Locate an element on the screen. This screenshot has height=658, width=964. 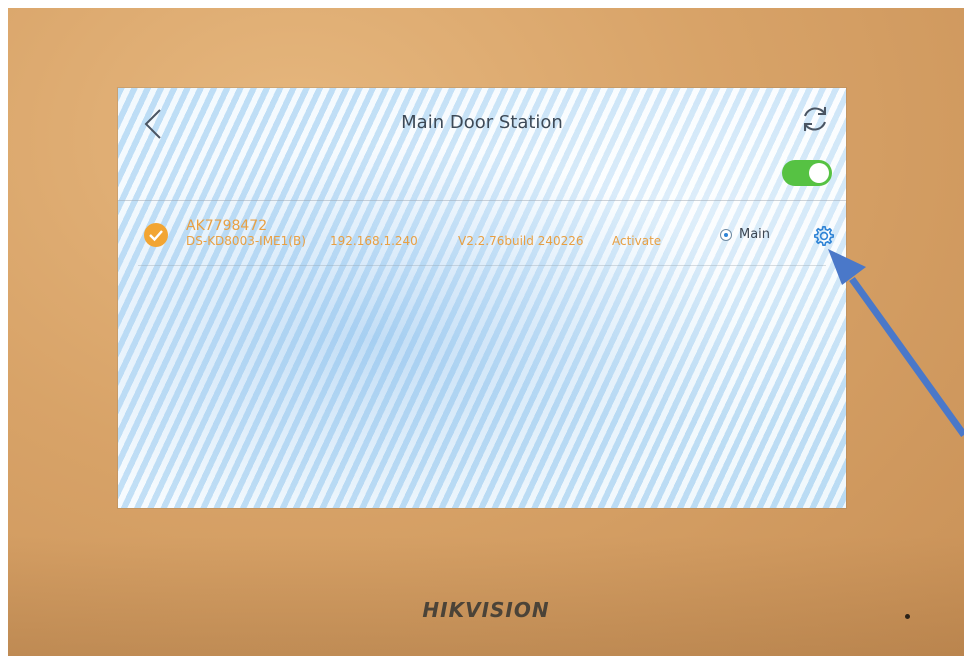
device-model: DS-KD8003-IME1(B) is located at coordinates (246, 241).